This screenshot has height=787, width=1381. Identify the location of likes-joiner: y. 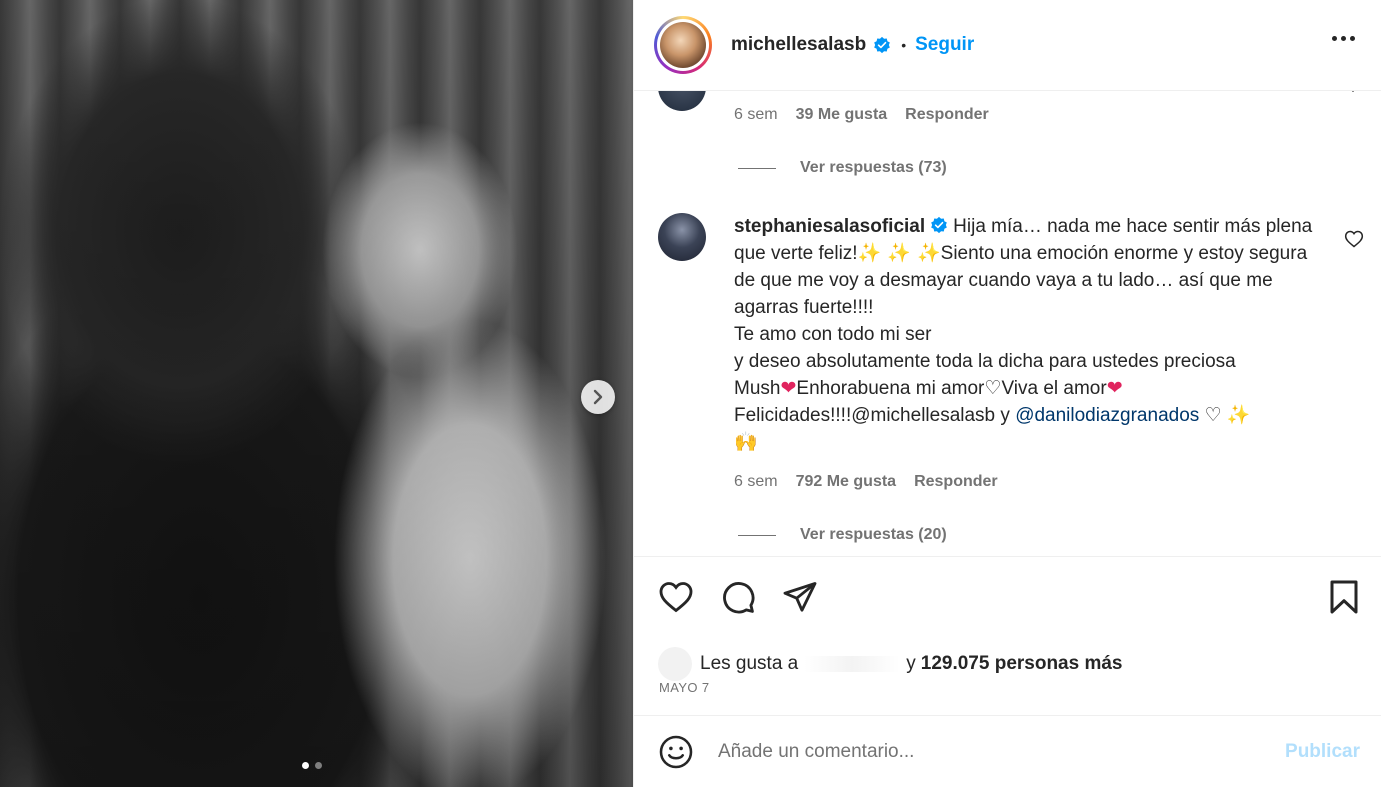
(911, 663).